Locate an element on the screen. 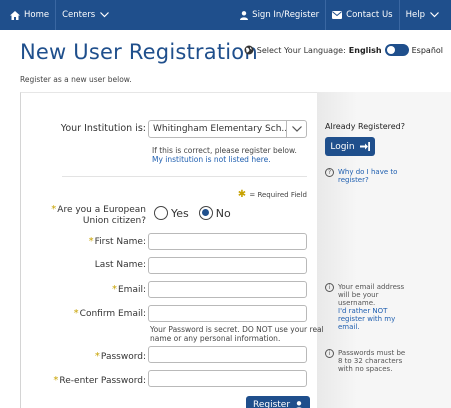 The image size is (451, 408). nav-help-label: Help is located at coordinates (415, 15).